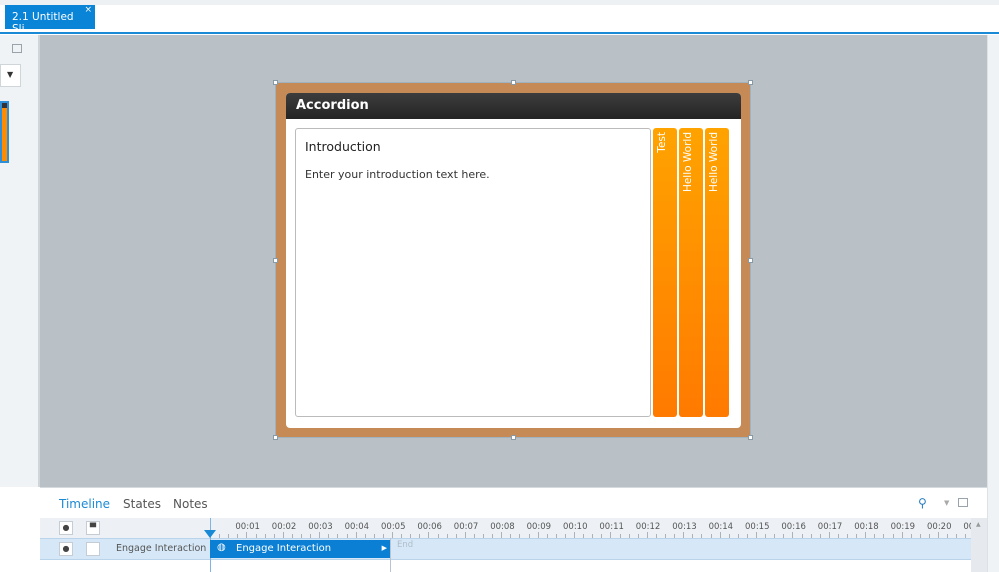 The image size is (999, 572). Describe the element at coordinates (665, 272) in the screenshot. I see `accordion-tab-test: Test` at that location.